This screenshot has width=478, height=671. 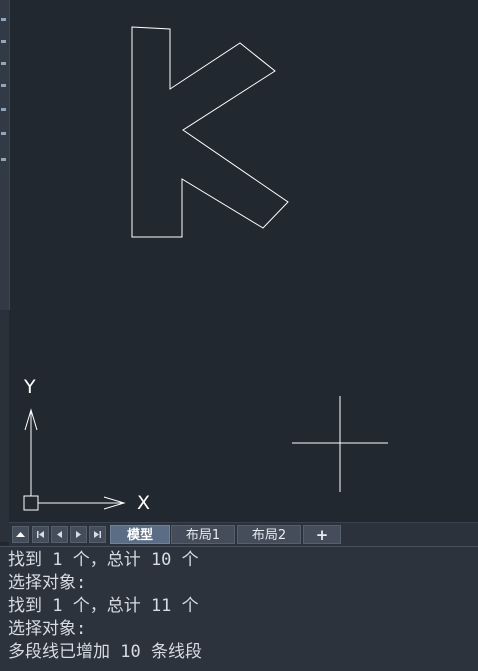 What do you see at coordinates (322, 534) in the screenshot?
I see `add-layout-button: +` at bounding box center [322, 534].